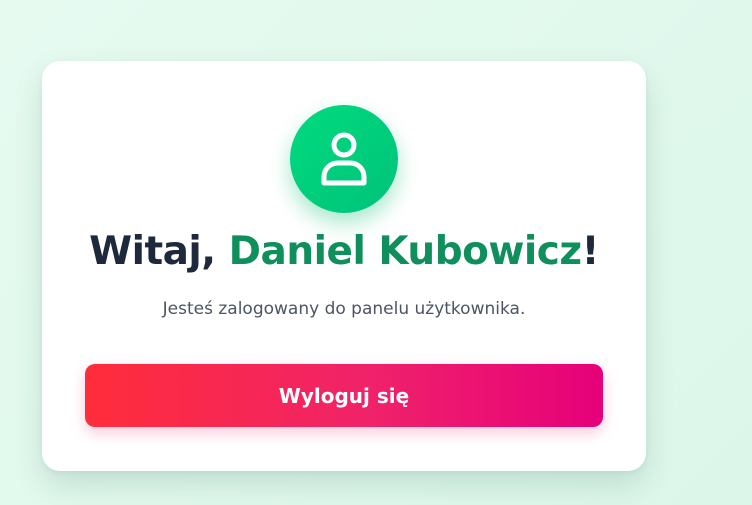 The width and height of the screenshot is (752, 505). I want to click on avatar, so click(344, 159).